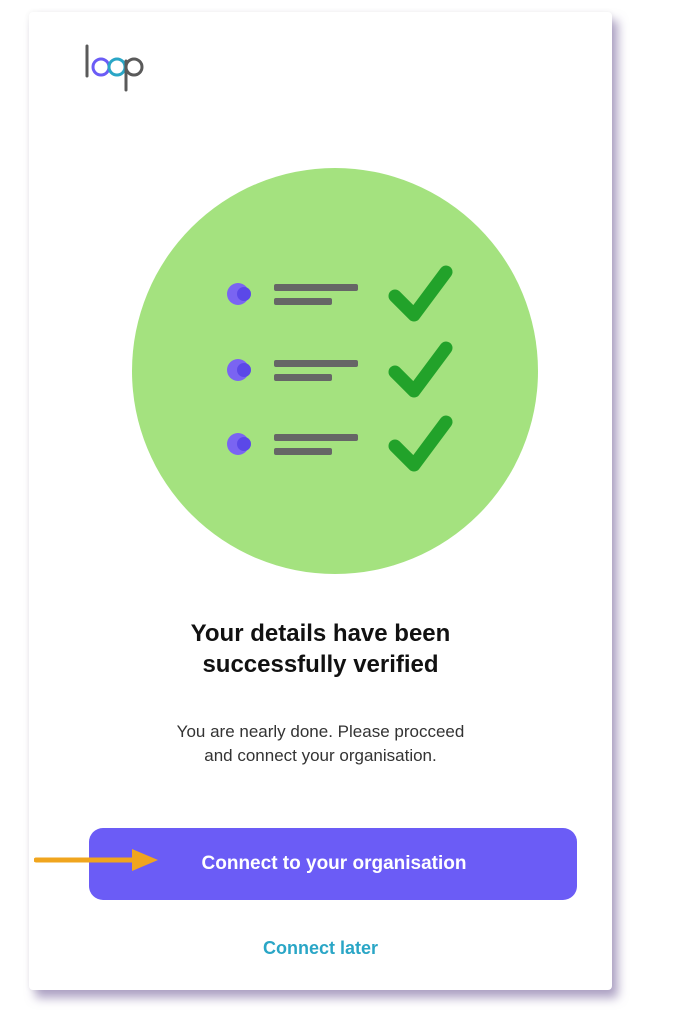 The width and height of the screenshot is (677, 1012). I want to click on connect-organisation-button: Connect to your organisation, so click(333, 864).